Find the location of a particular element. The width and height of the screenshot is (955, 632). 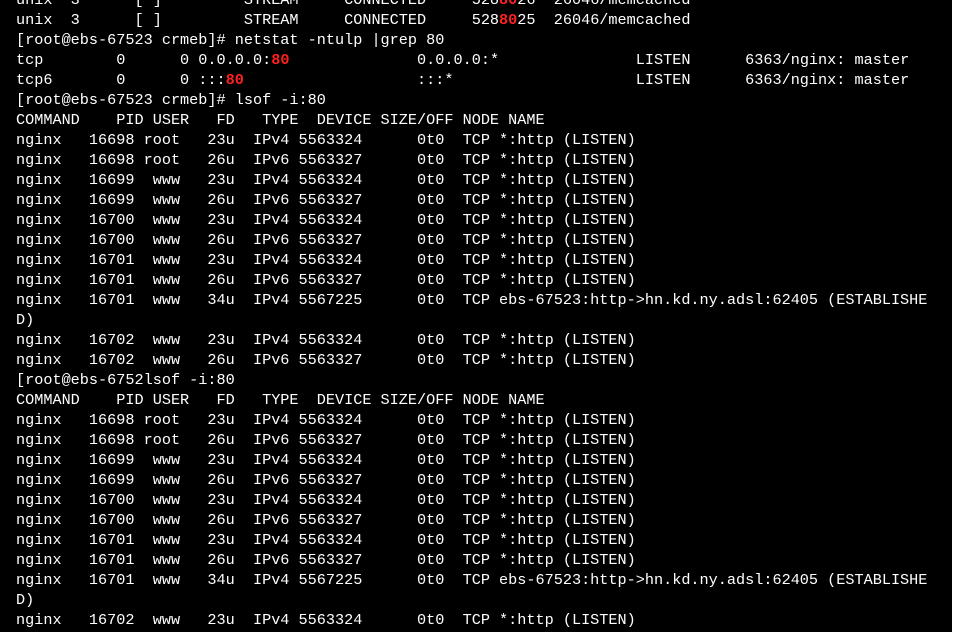

terminal-text: 26 26046/memcached is located at coordinates (604, 4).